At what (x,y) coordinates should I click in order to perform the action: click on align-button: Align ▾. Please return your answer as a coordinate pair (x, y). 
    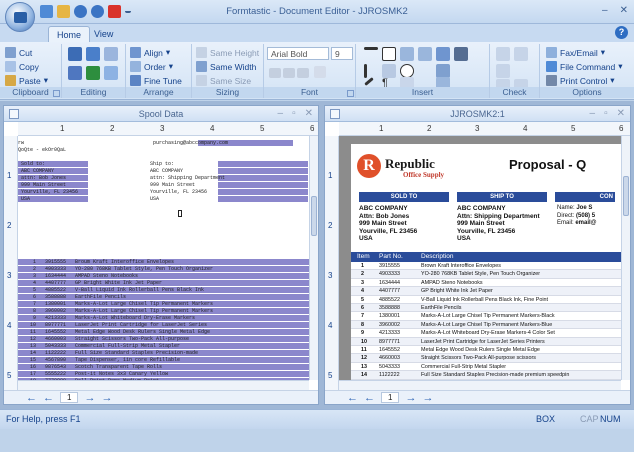
    Looking at the image, I should click on (150, 52).